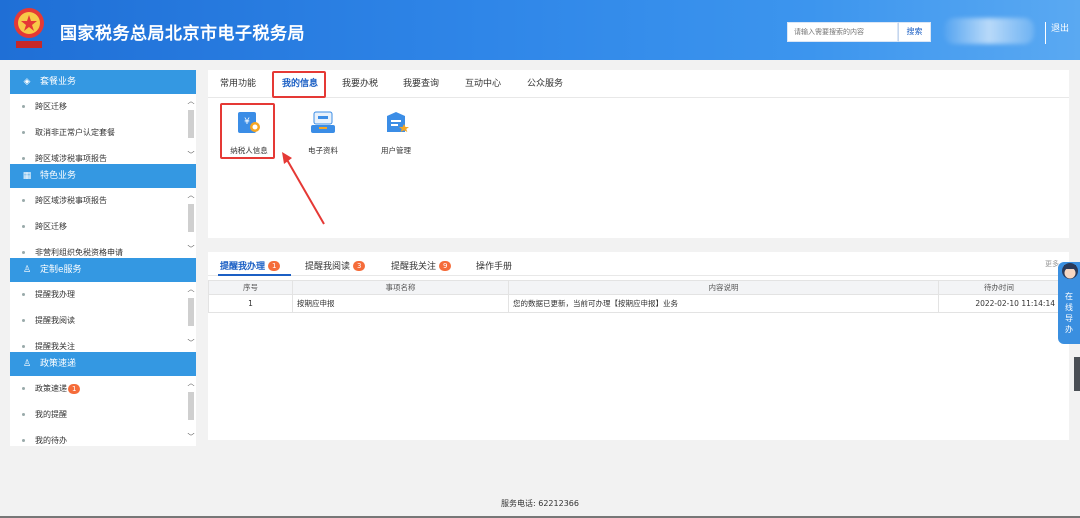  What do you see at coordinates (638, 264) in the screenshot?
I see `reminder-tabs: 提醒我办理 1 提醒我阅读 3 提醒我关注 9 操作手册 更多` at bounding box center [638, 264].